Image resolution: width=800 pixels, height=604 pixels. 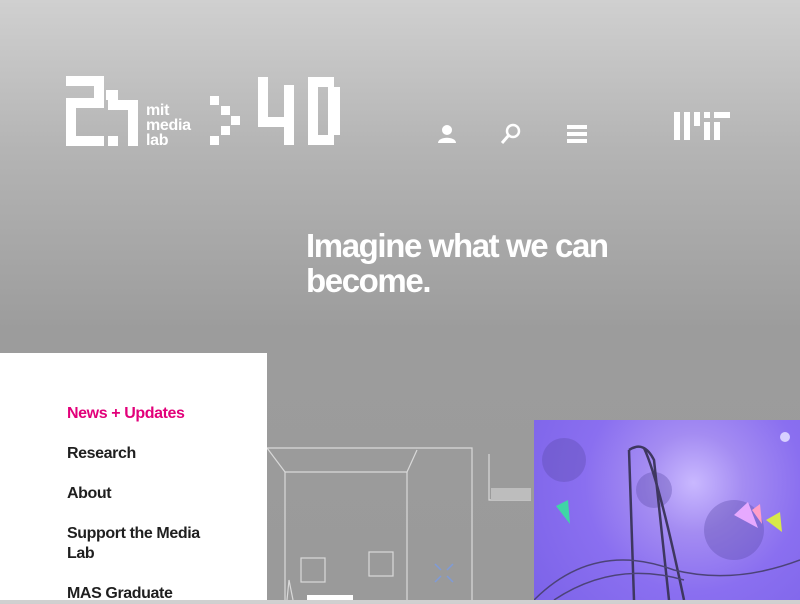 I want to click on hero-line-1: Imagine what we can, so click(x=457, y=245).